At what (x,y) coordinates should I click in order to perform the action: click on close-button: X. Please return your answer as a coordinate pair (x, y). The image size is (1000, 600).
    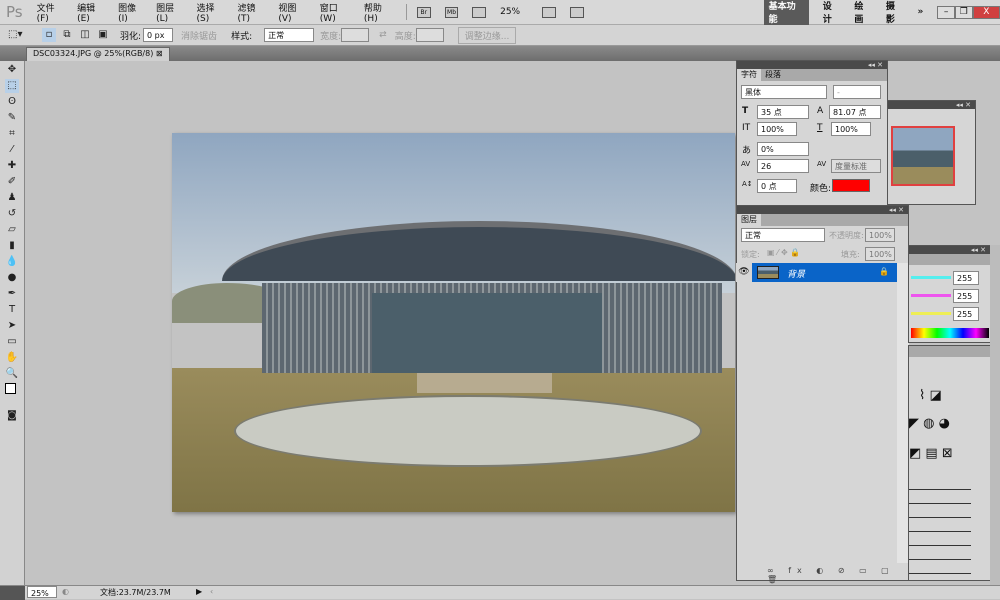
    Looking at the image, I should click on (986, 12).